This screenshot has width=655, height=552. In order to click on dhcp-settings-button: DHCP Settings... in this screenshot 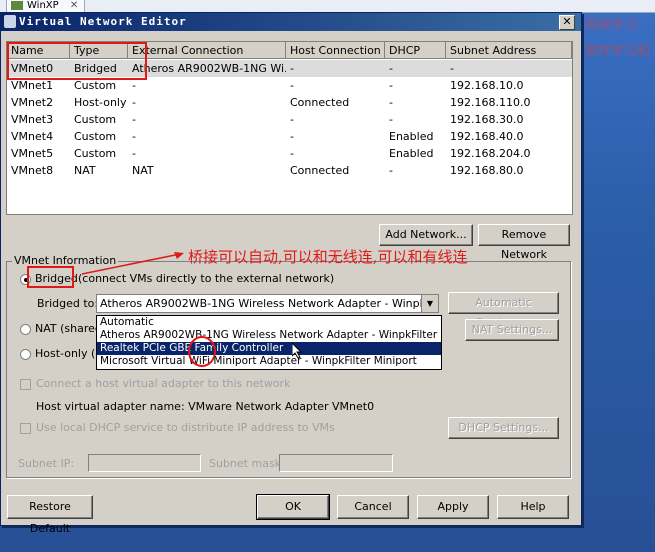, I will do `click(503, 428)`.